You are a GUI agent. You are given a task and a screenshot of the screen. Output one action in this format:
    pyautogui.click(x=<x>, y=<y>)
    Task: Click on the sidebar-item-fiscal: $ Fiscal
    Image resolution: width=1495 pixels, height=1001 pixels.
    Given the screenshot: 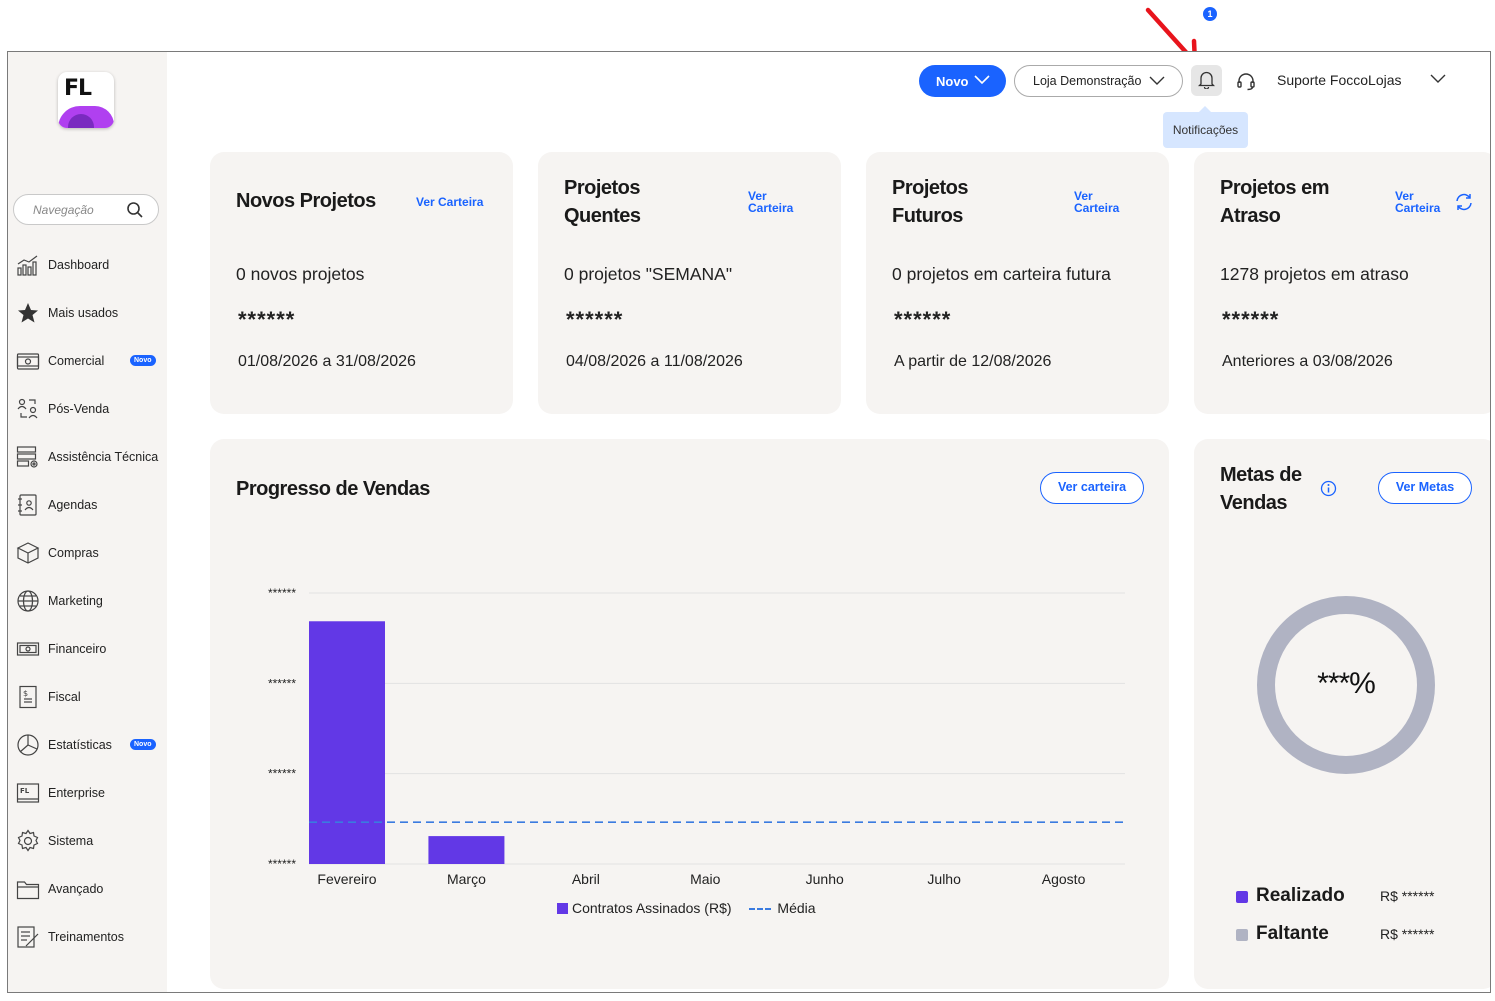 What is the action you would take?
    pyautogui.click(x=90, y=697)
    